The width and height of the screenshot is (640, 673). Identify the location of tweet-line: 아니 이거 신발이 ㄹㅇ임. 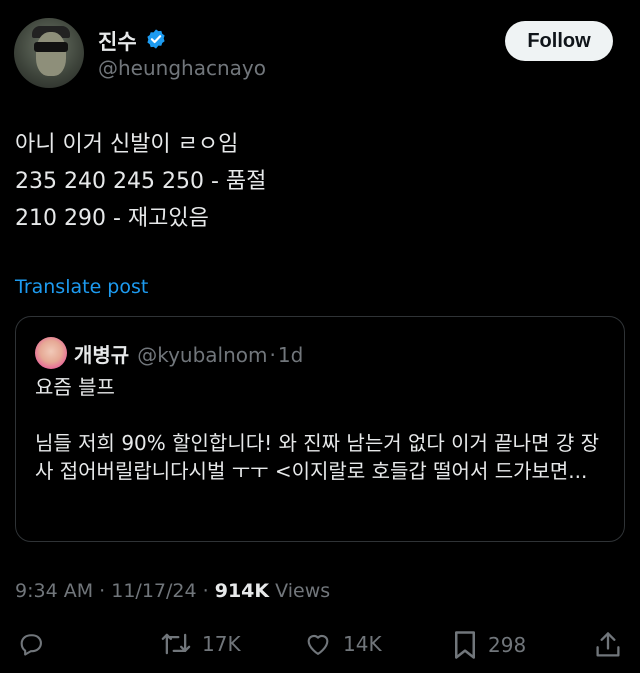
(127, 144).